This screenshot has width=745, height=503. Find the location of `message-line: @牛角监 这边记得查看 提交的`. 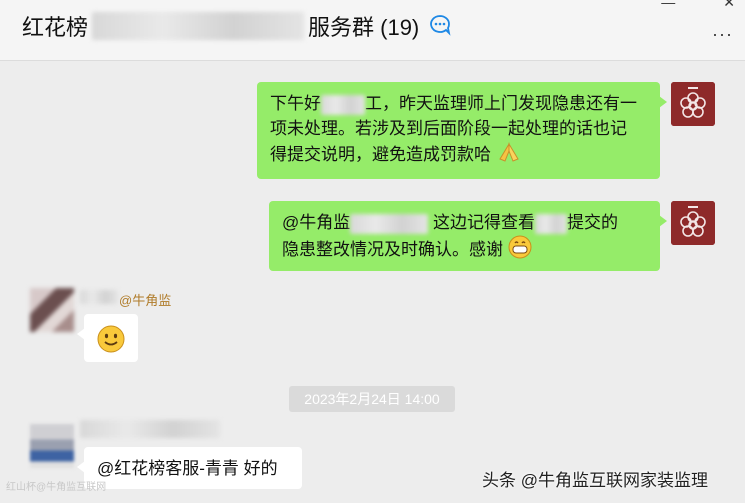

message-line: @牛角监 这边记得查看 提交的 is located at coordinates (450, 223).